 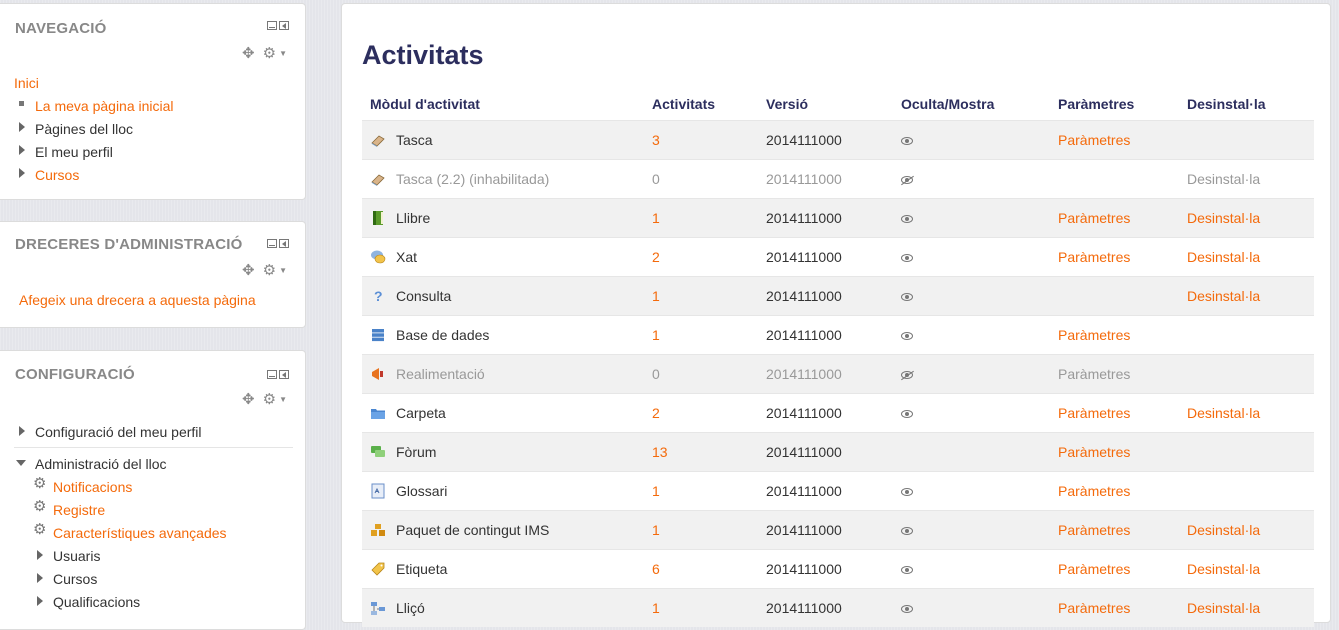 I want to click on table-row: ? Consulta 1 2014111000 Desinstal·la, so click(x=838, y=296).